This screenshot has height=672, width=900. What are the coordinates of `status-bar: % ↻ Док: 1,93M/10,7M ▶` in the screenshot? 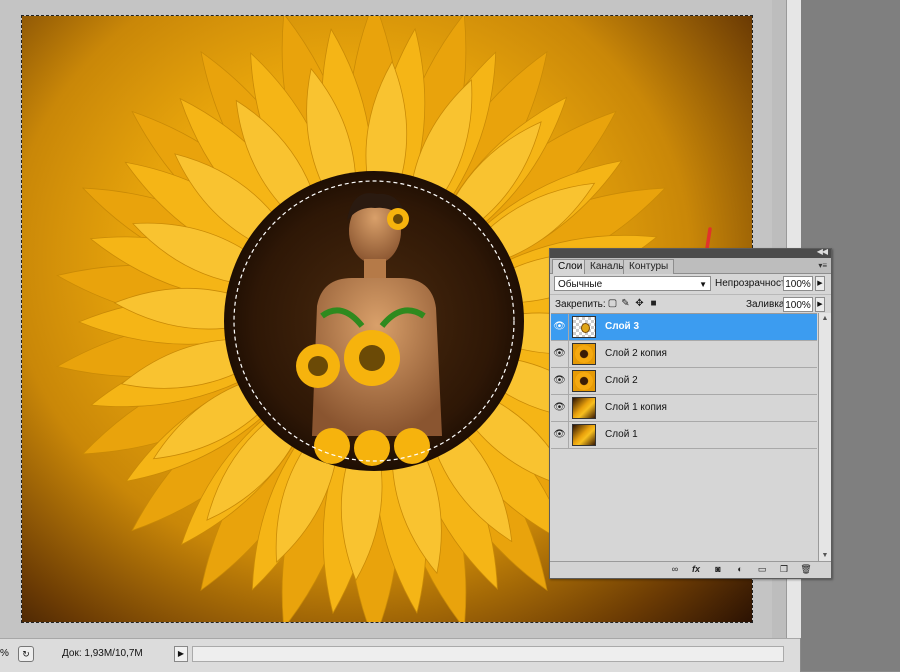 It's located at (400, 655).